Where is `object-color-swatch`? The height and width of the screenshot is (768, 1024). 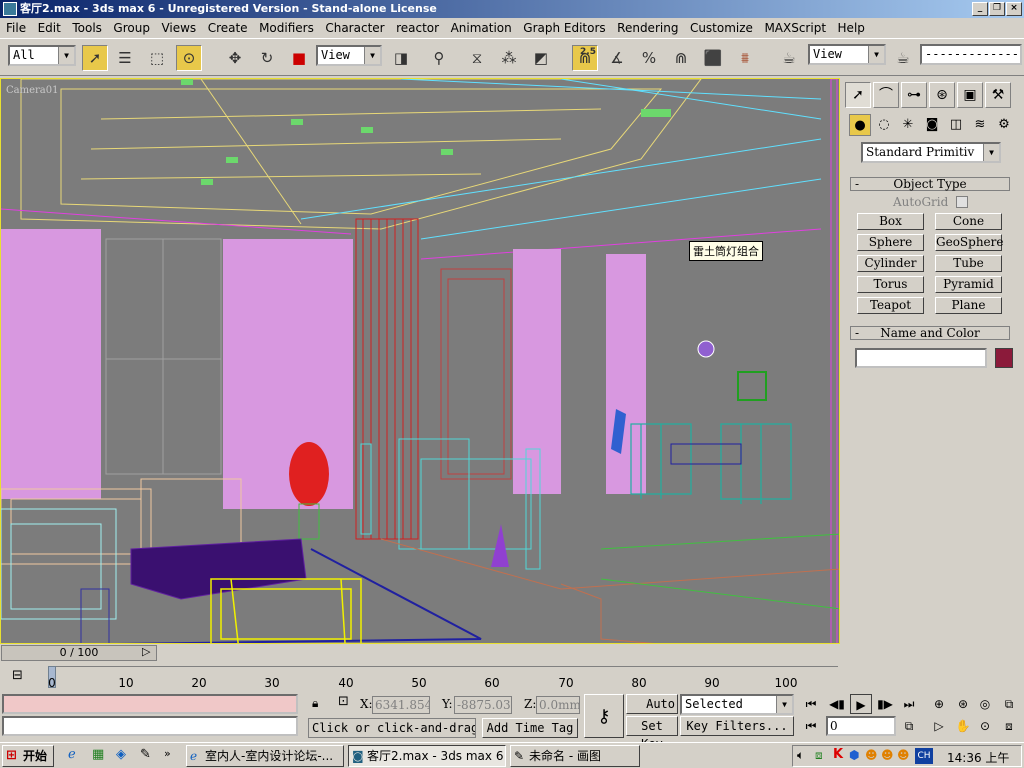
object-color-swatch is located at coordinates (1004, 358).